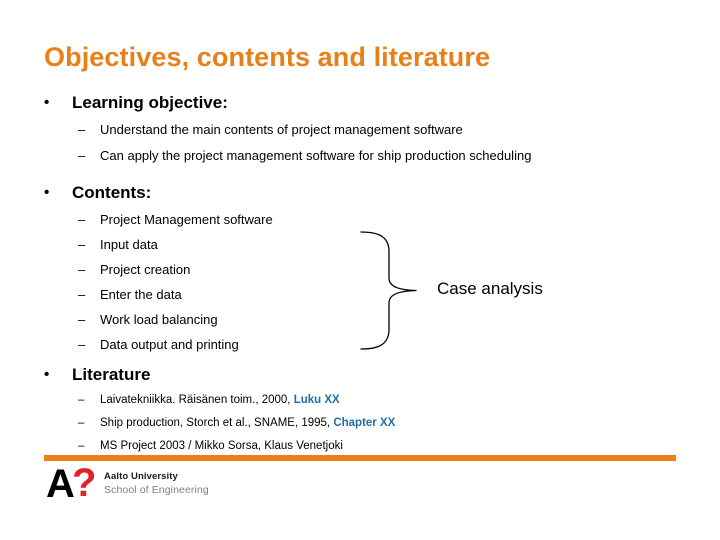 The height and width of the screenshot is (540, 720). What do you see at coordinates (490, 288) in the screenshot?
I see `callout-case-analysis: Case analysis` at bounding box center [490, 288].